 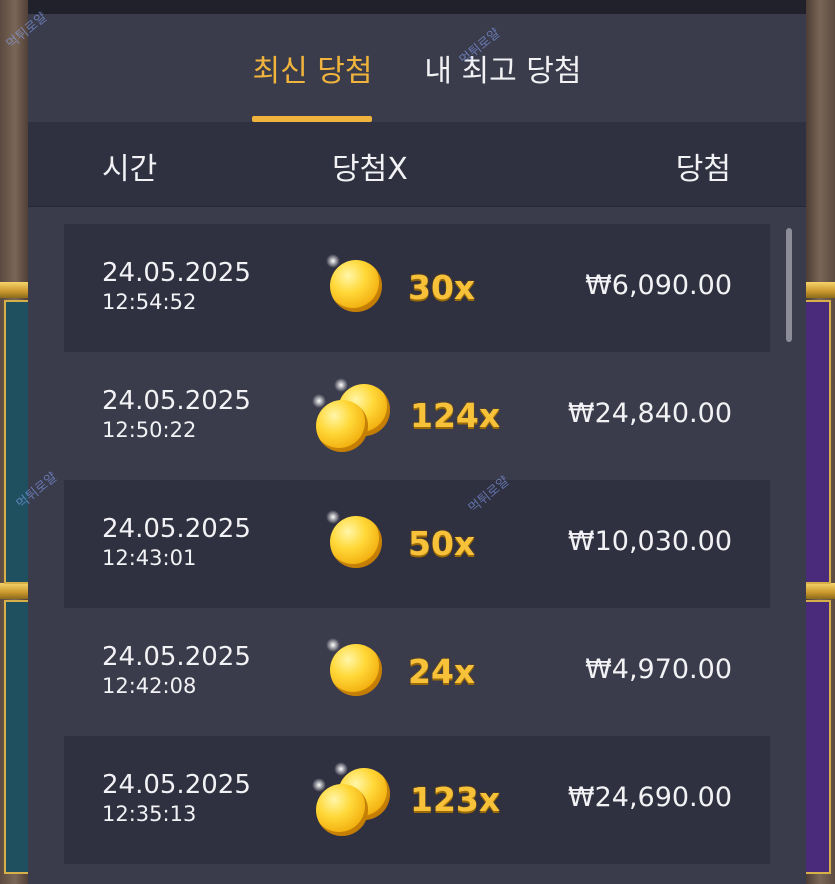 What do you see at coordinates (503, 71) in the screenshot?
I see `tab-label: 내 최고 당첨` at bounding box center [503, 71].